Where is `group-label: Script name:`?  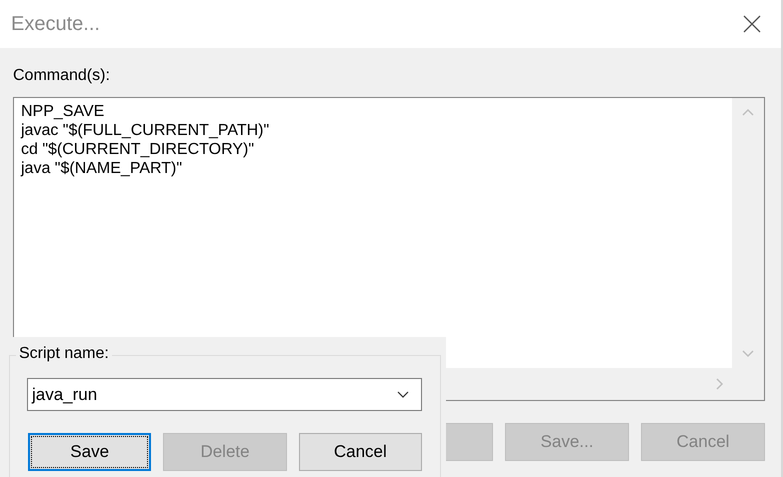 group-label: Script name: is located at coordinates (64, 354).